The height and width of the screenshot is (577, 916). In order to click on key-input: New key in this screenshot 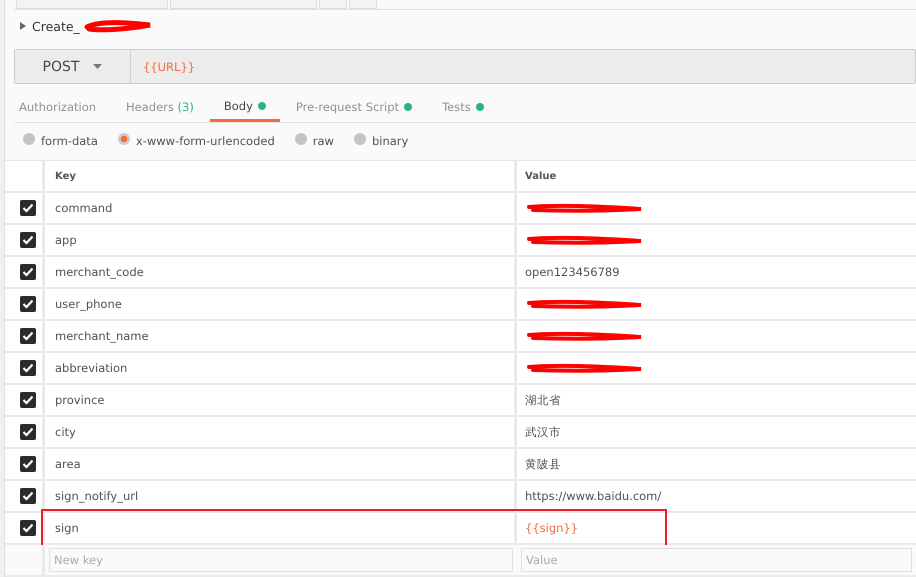, I will do `click(281, 560)`.